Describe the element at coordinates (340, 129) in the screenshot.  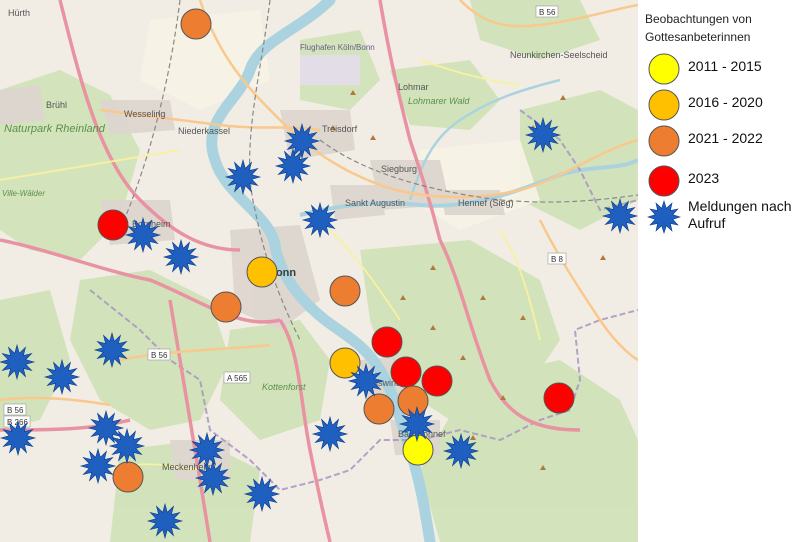
I see `place-label: Troisdorf` at that location.